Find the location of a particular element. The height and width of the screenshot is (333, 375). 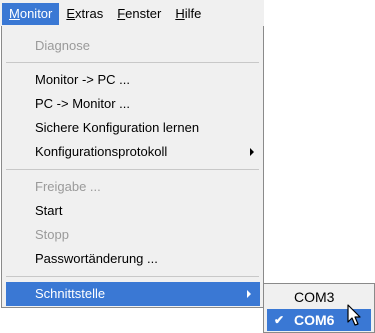

checkmark-icon: ✔ is located at coordinates (279, 320).